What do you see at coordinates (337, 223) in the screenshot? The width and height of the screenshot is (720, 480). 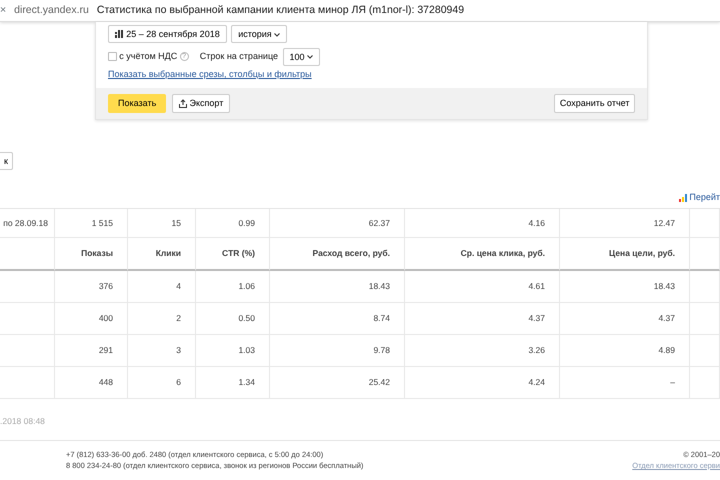 I see `total-cell: 62.37` at bounding box center [337, 223].